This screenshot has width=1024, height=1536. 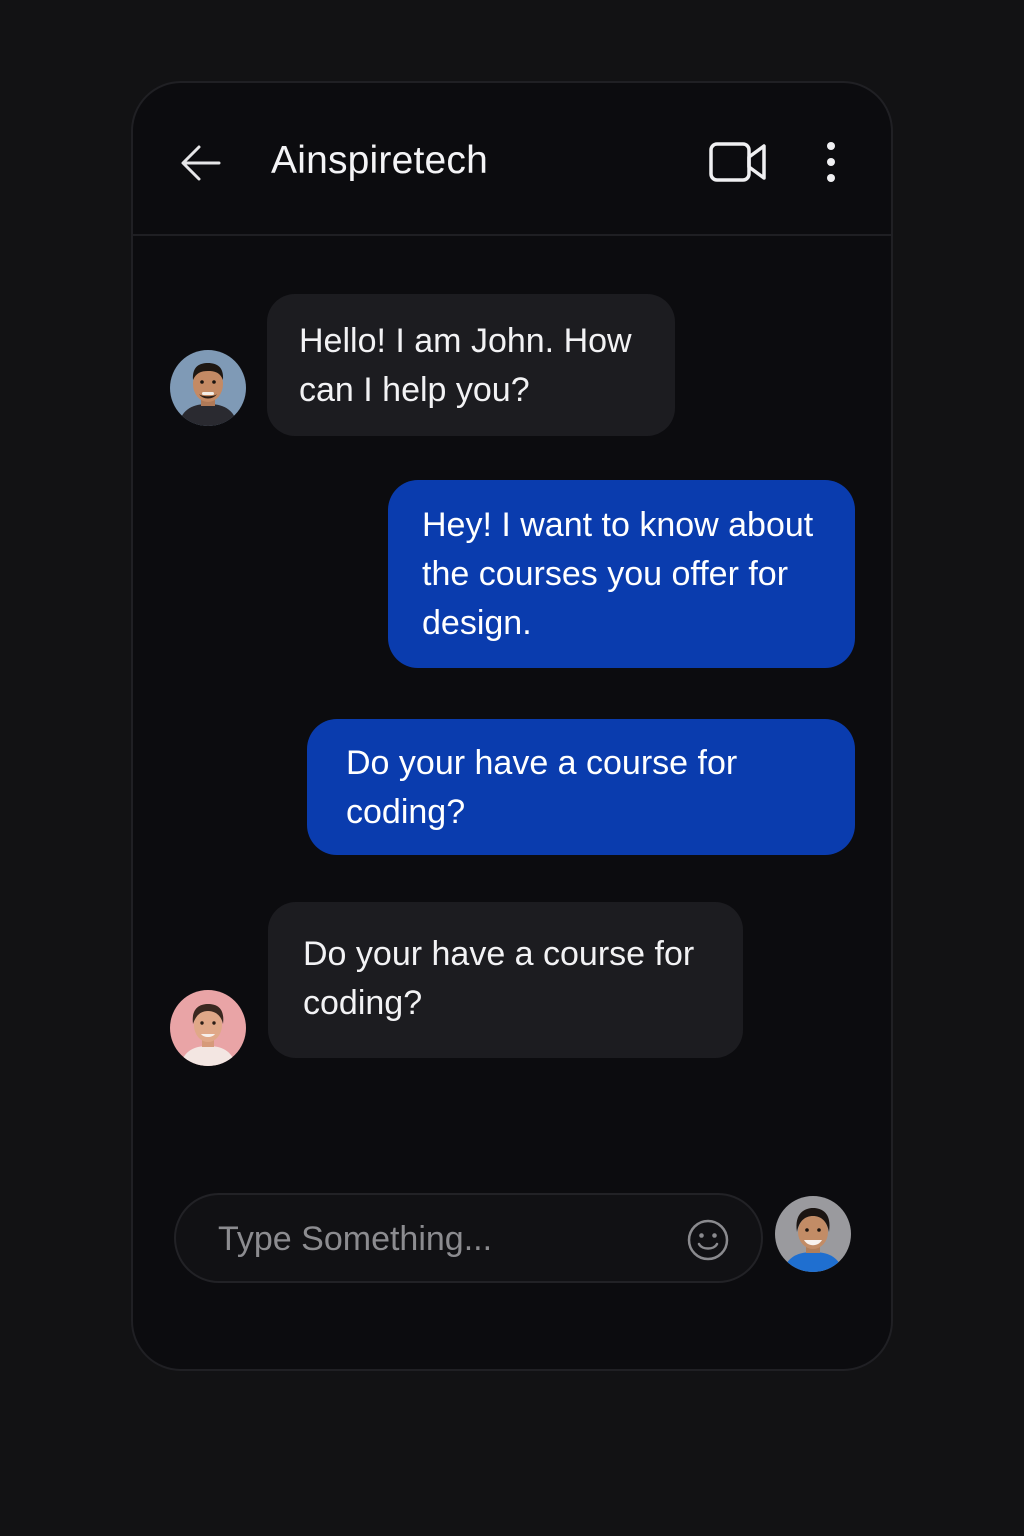 What do you see at coordinates (465, 365) in the screenshot?
I see `message-text: Hello! I am John. How can I help you?` at bounding box center [465, 365].